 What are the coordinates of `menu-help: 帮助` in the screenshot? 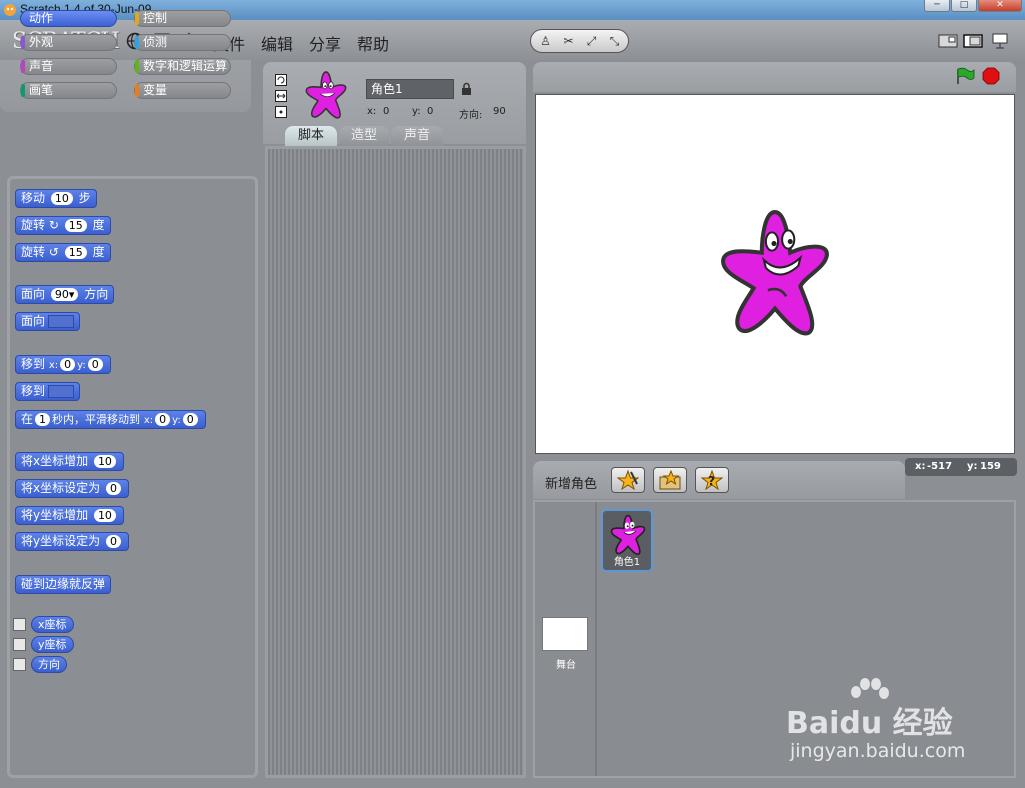 It's located at (373, 43).